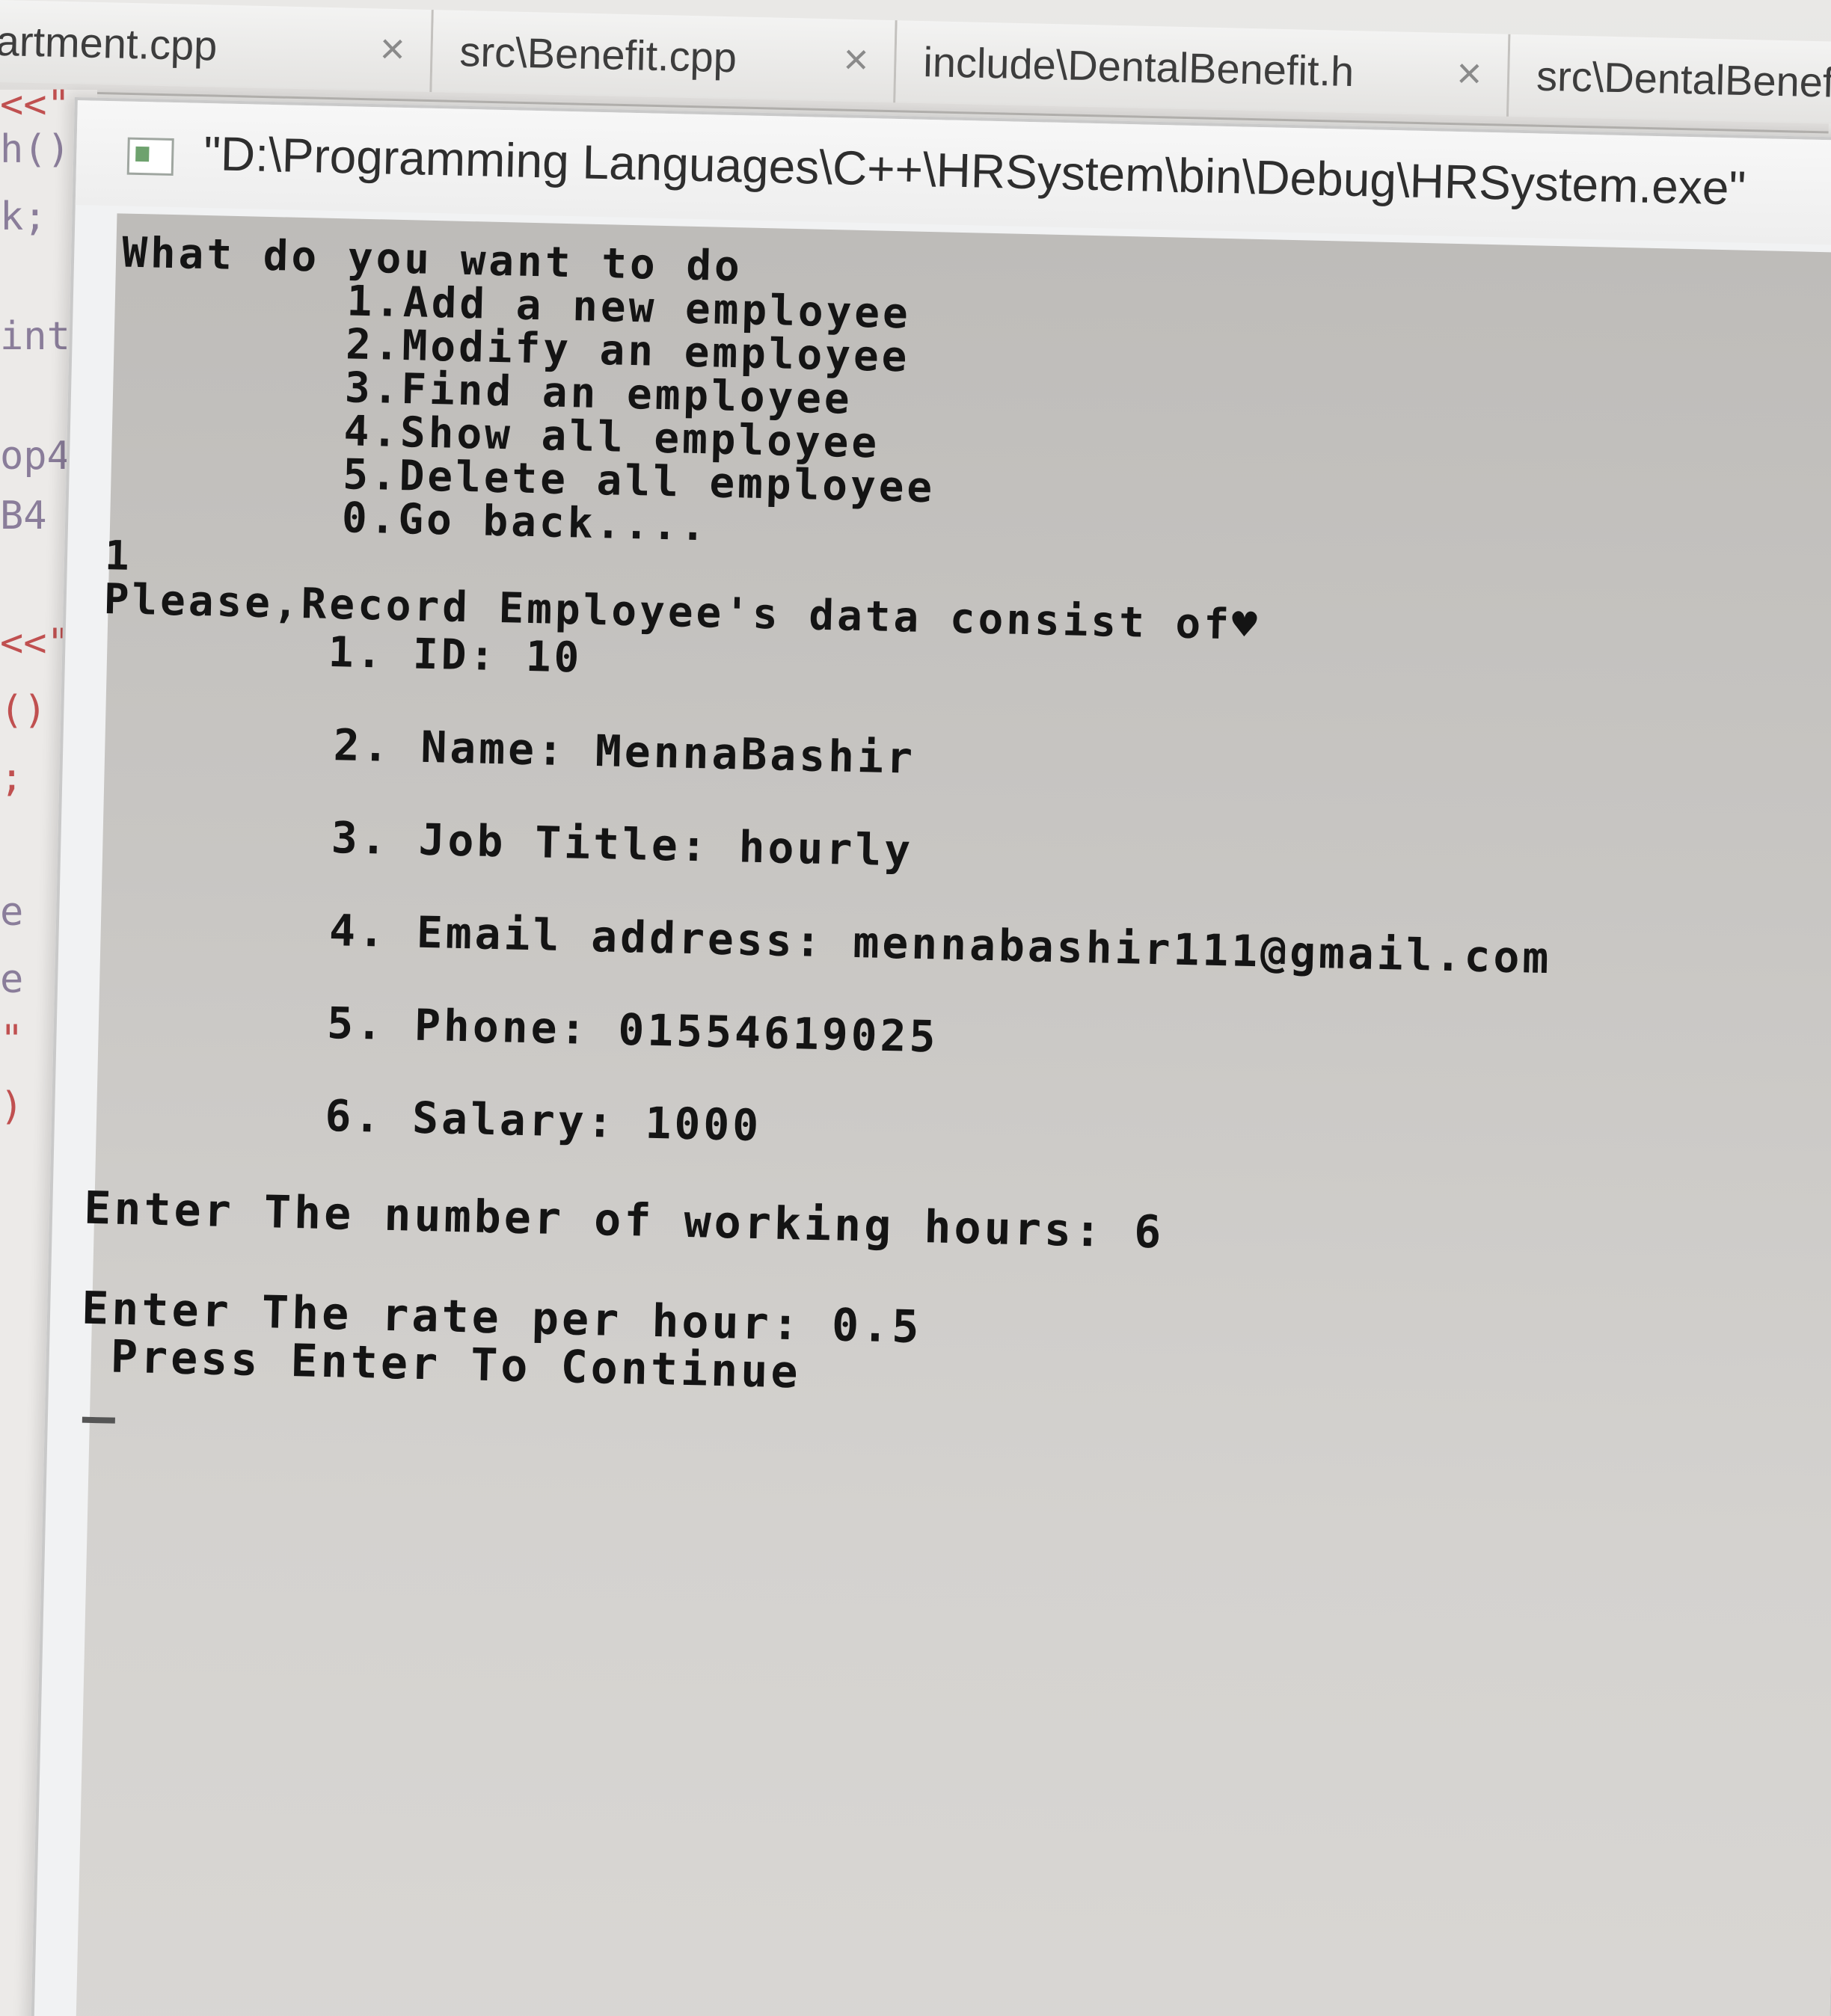 The image size is (1831, 2016). What do you see at coordinates (35, 456) in the screenshot?
I see `code-fragment: op4` at bounding box center [35, 456].